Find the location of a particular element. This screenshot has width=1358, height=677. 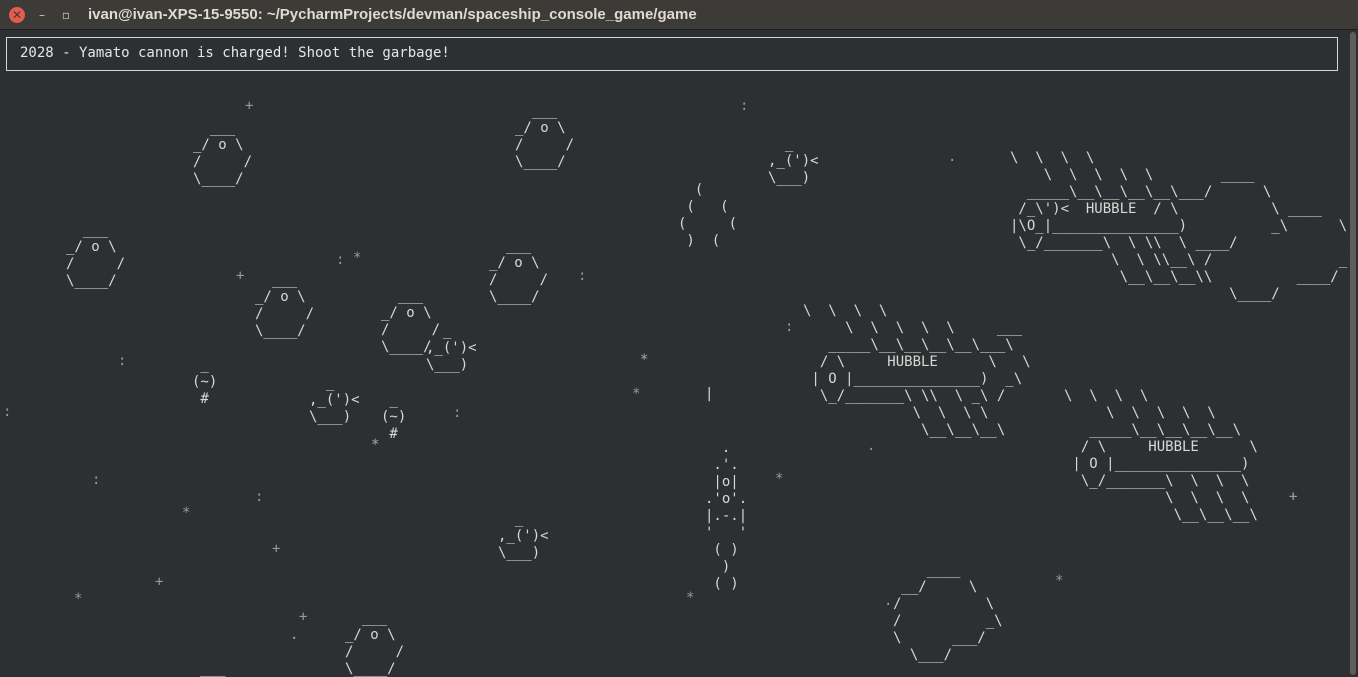

large-asteroid: ____ __/ \ / \ / _\ \ ___/ \___/ is located at coordinates (948, 612).